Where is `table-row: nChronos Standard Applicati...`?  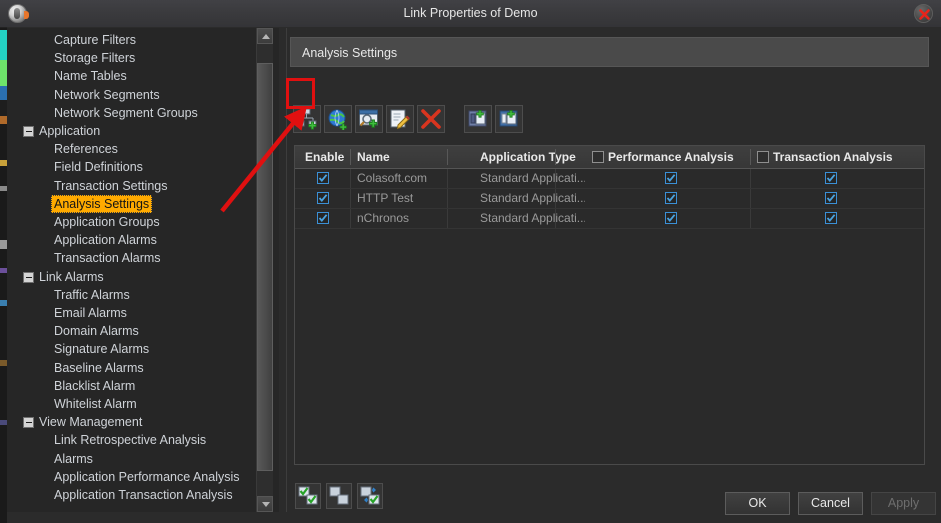
table-row: nChronos Standard Applicati... is located at coordinates (609, 219).